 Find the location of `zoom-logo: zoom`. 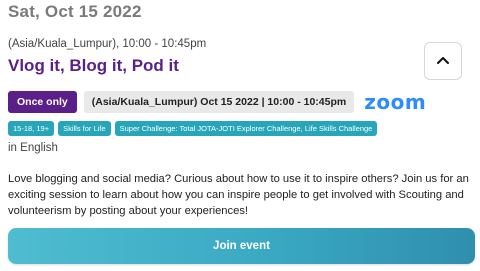

zoom-logo: zoom is located at coordinates (395, 102).